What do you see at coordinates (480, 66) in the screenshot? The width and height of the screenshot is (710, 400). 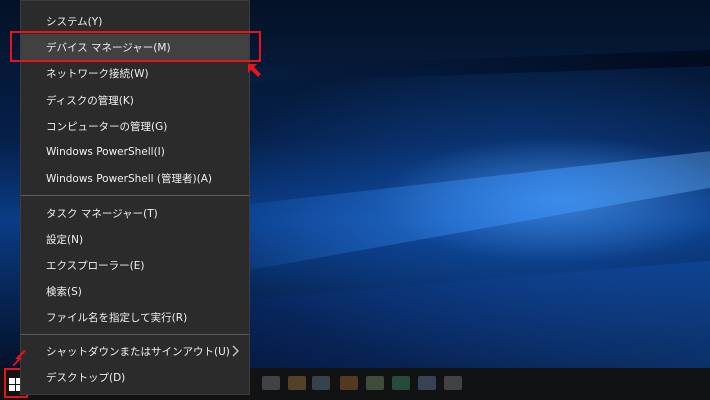 I see `wallpaper-light-beam` at bounding box center [480, 66].